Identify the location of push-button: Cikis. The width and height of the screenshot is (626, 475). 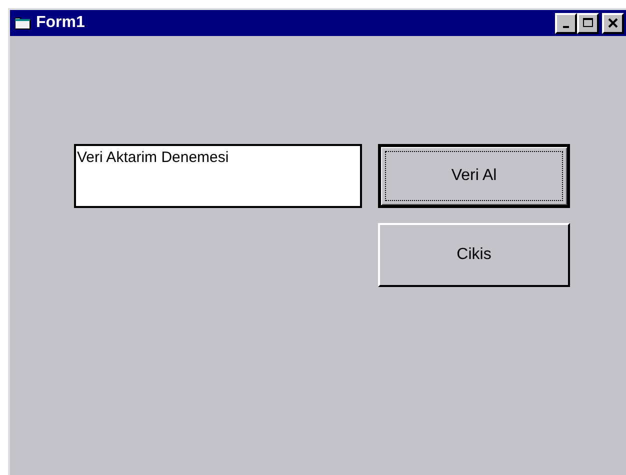
(474, 255).